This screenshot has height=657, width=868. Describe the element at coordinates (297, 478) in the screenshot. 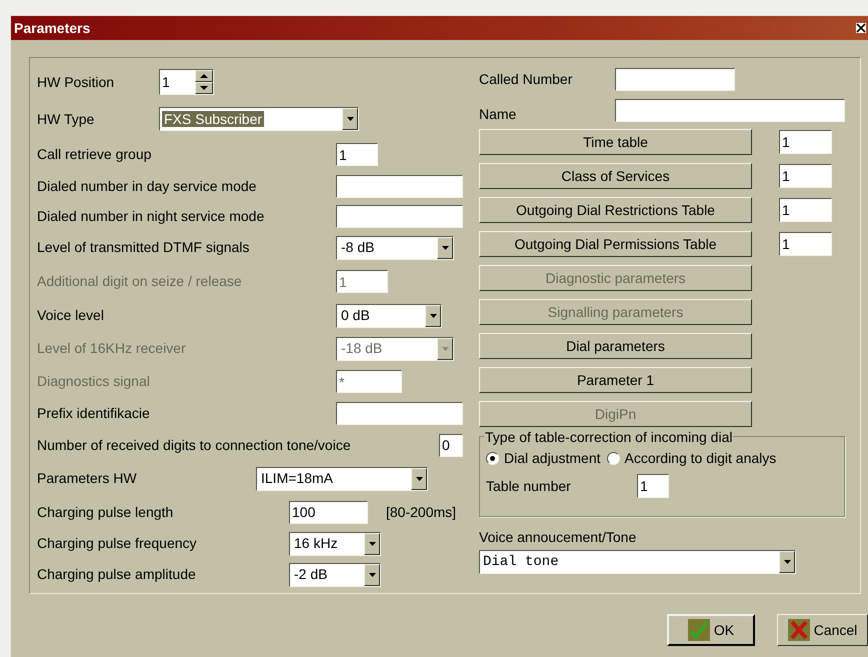

I see `field-value: ILIM=18mA` at that location.